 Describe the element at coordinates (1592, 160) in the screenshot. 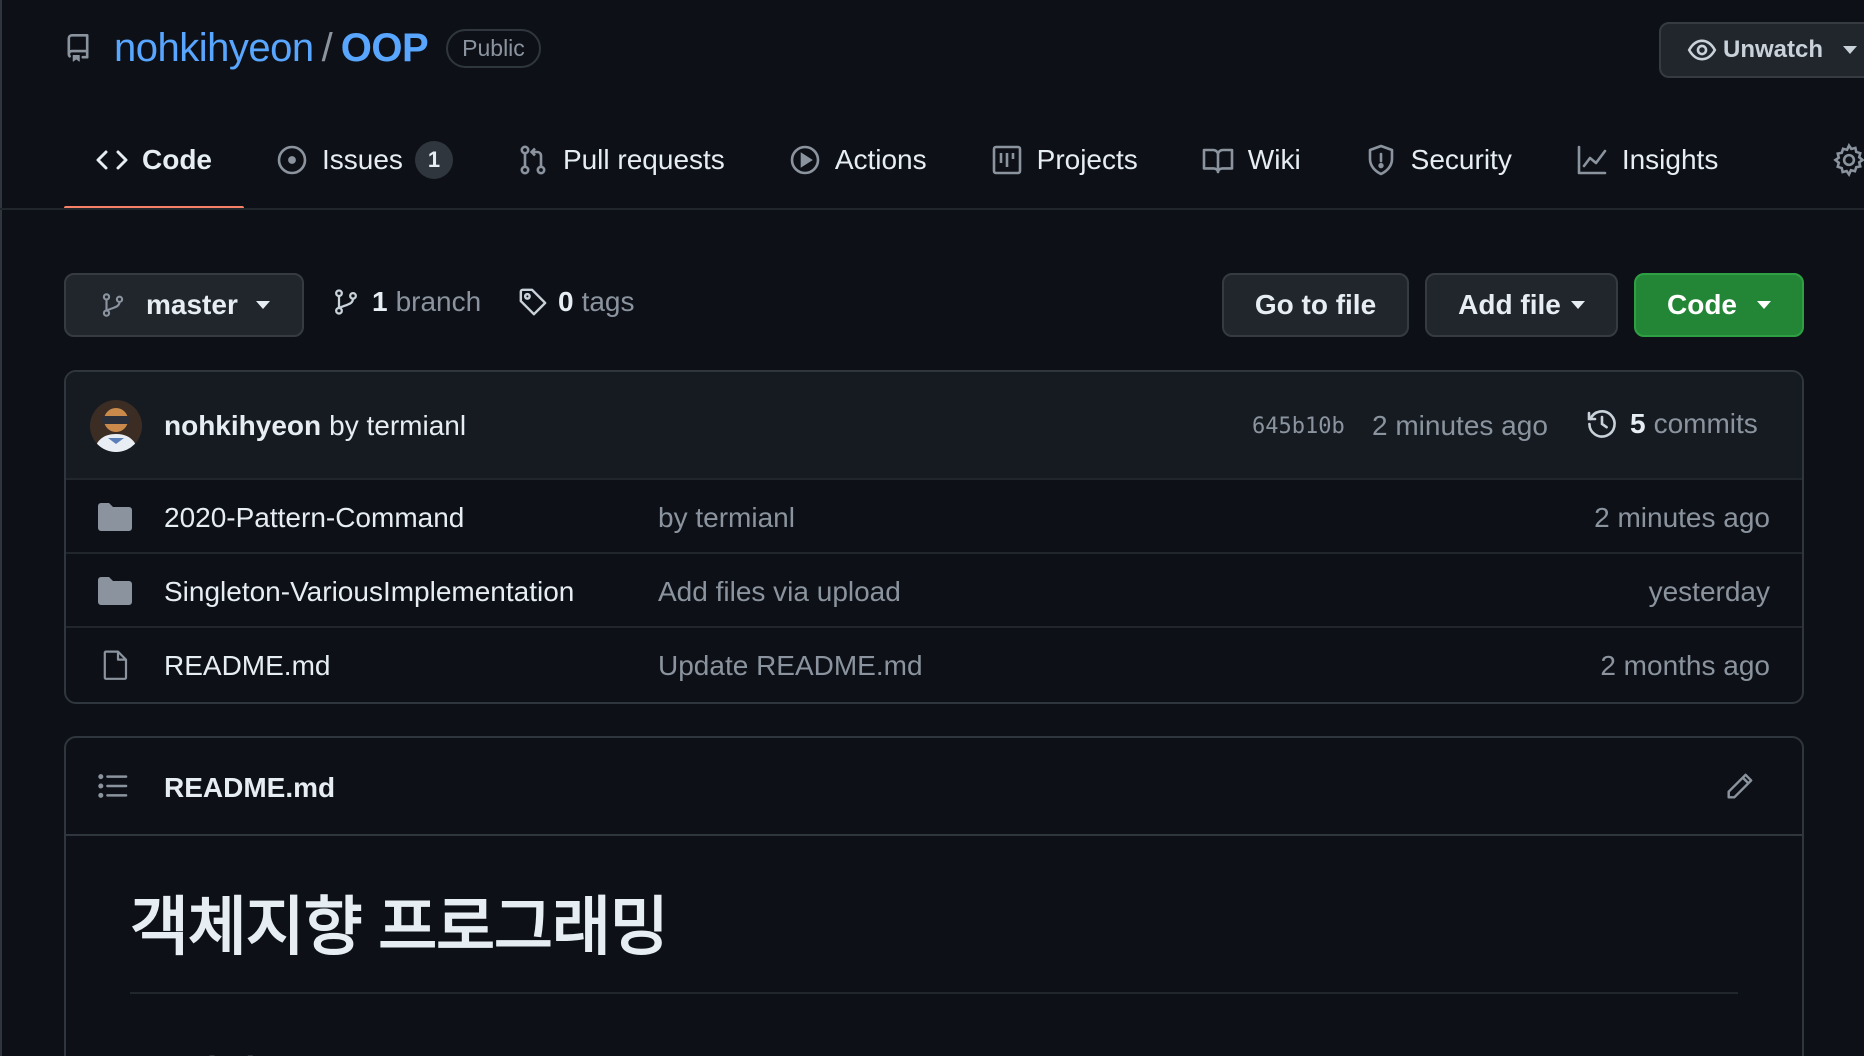

I see `graph-icon` at that location.